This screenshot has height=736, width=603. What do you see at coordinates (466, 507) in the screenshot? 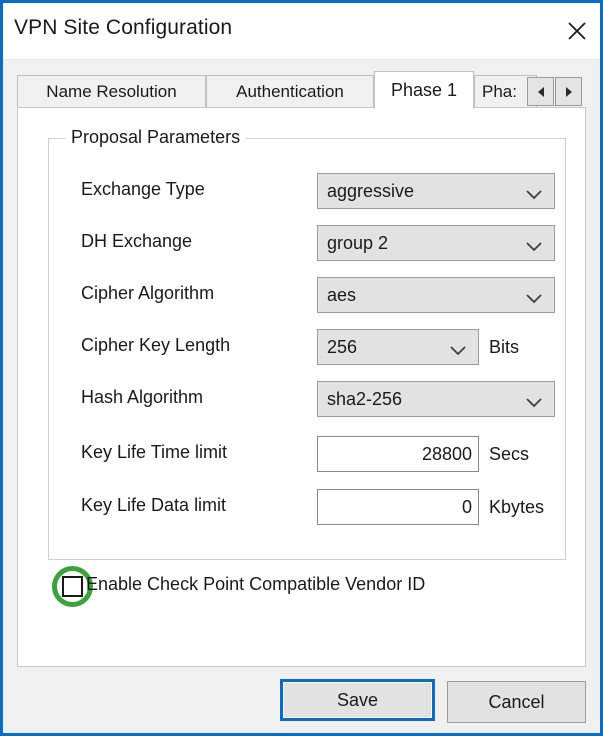
I see `key-life-data-limit-value: 0` at bounding box center [466, 507].